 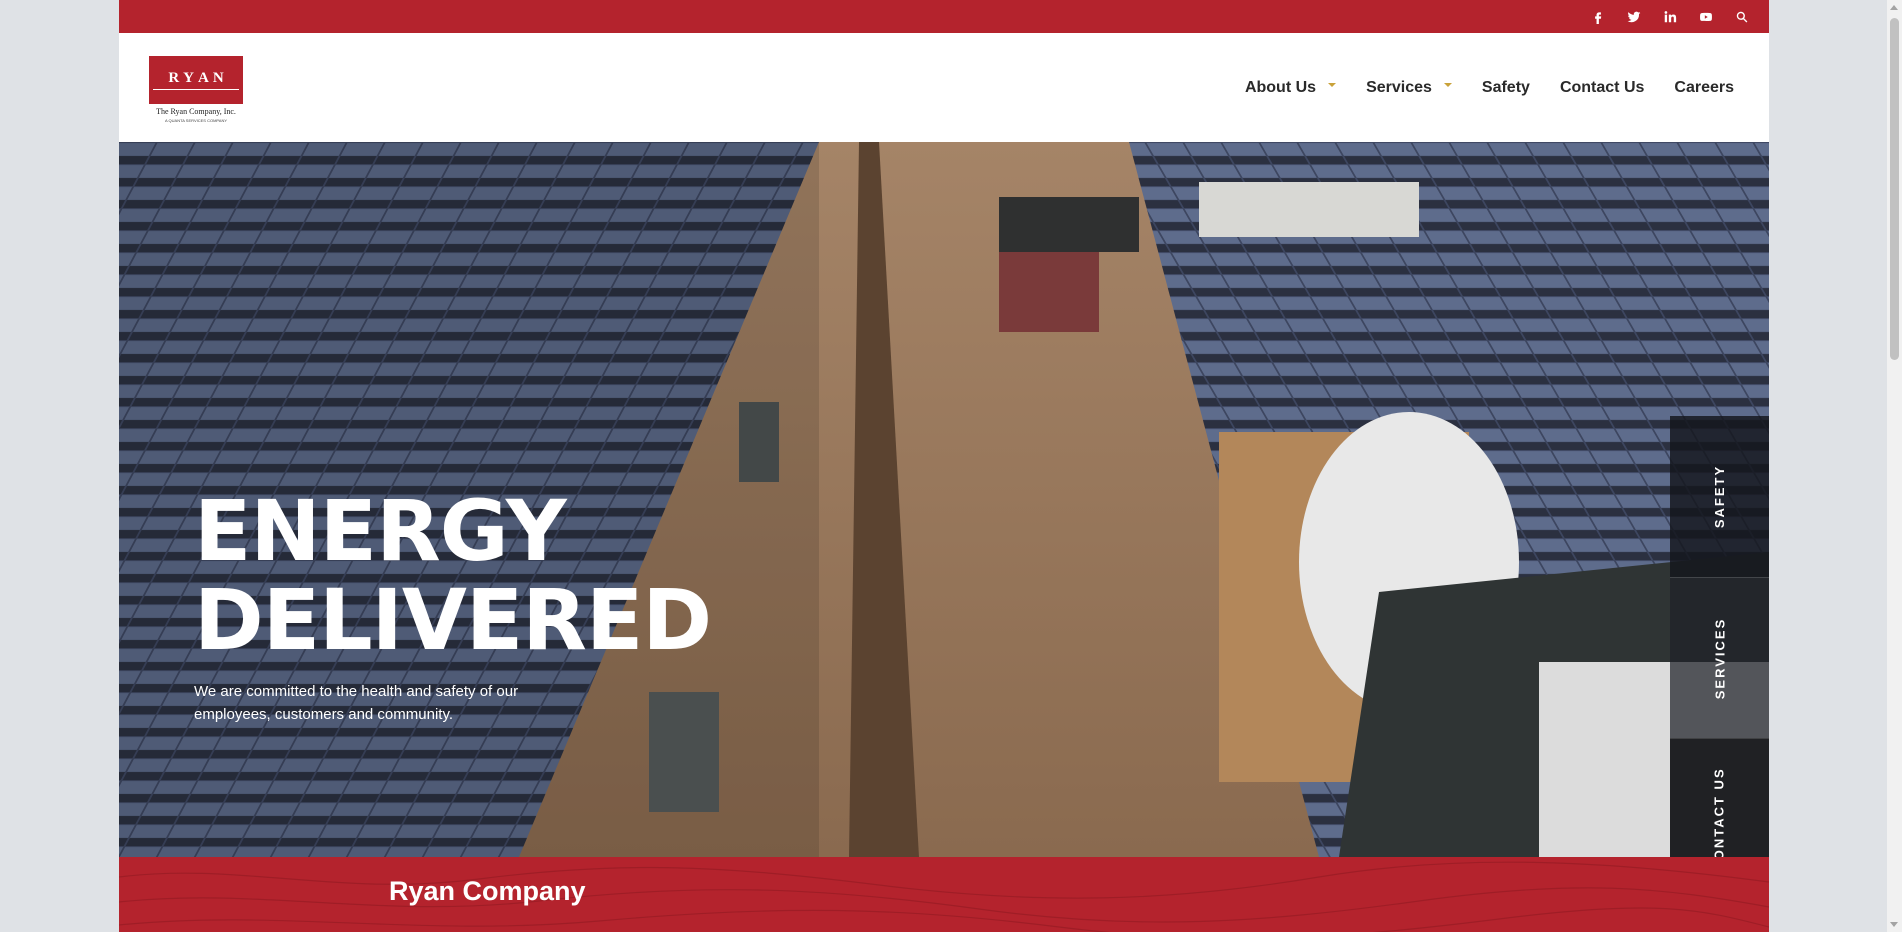 What do you see at coordinates (1894, 924) in the screenshot?
I see `scroll-down-arrow-icon` at bounding box center [1894, 924].